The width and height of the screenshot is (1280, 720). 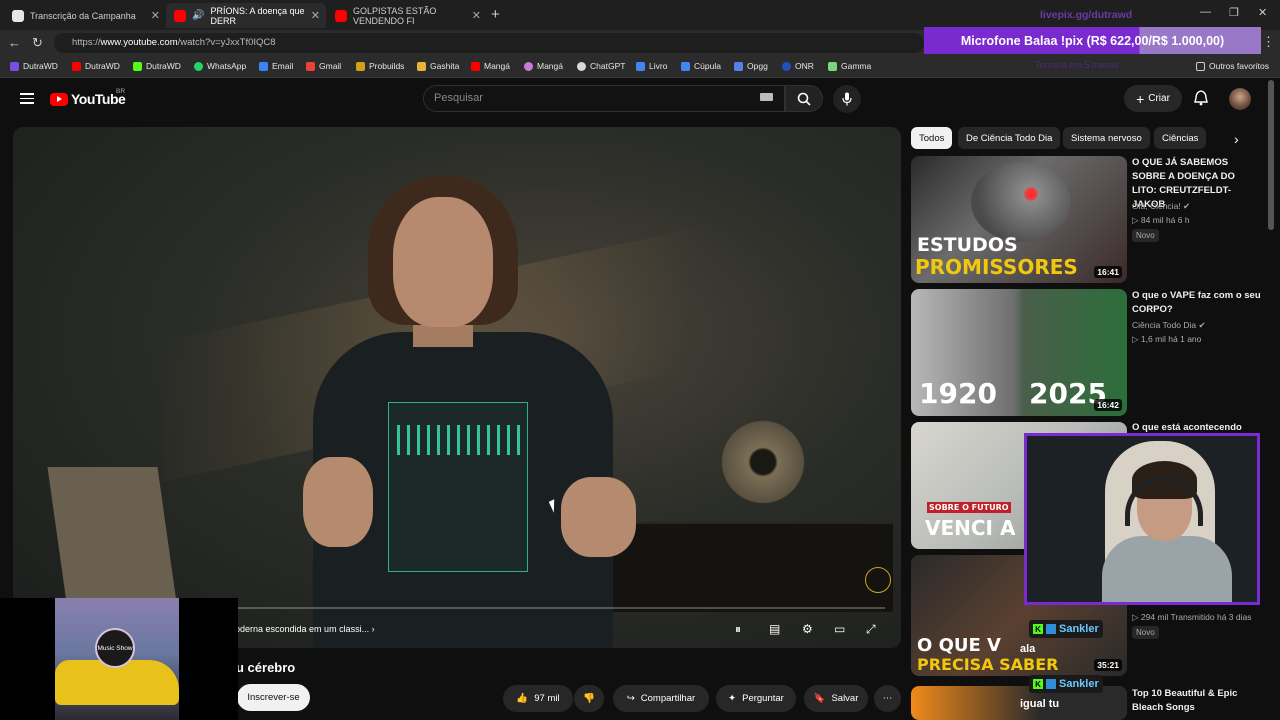 I want to click on tab-golpistas: GOLPISTAS ESTÃO VENDENDO FI ✕, so click(x=407, y=15).